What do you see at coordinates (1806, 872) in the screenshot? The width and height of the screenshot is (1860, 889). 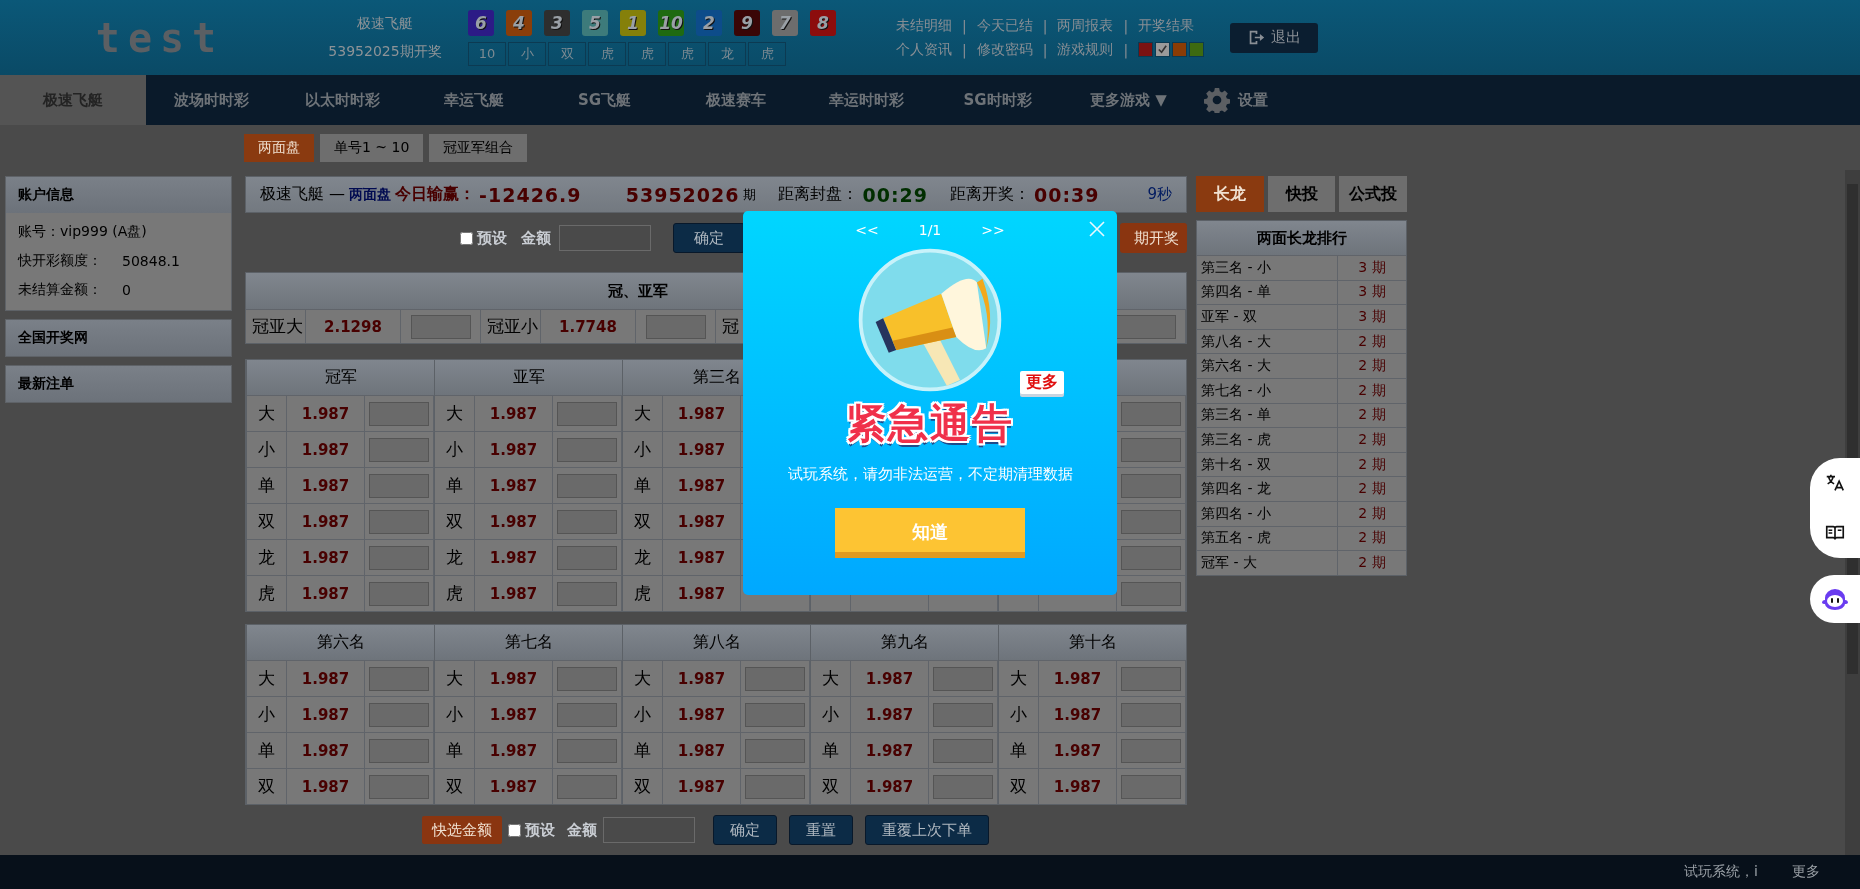 I see `more-link: 更多` at bounding box center [1806, 872].